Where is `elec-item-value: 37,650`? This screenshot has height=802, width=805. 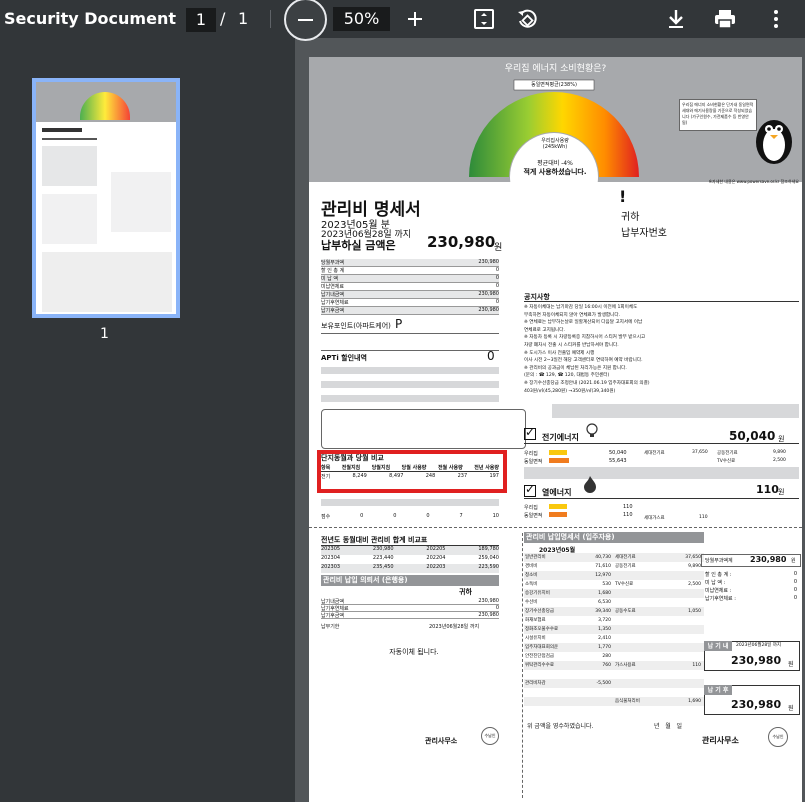
elec-item-value: 37,650 is located at coordinates (700, 452).